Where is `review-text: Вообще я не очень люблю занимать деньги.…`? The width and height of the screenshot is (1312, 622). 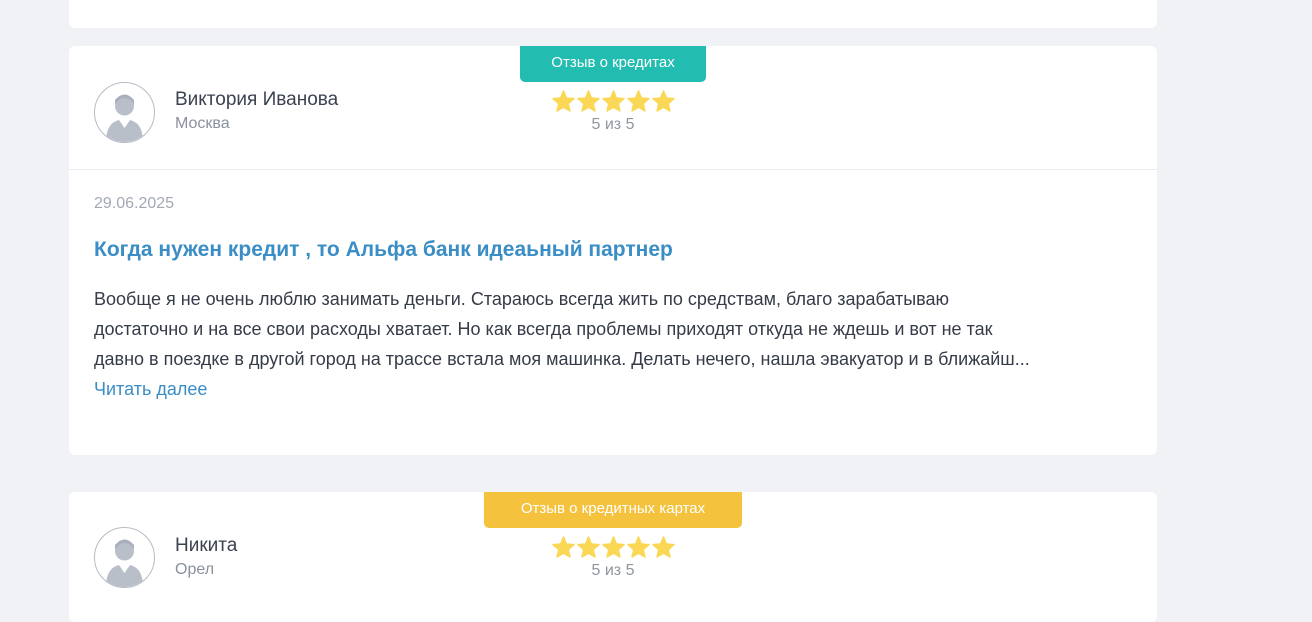 review-text: Вообще я не очень люблю занимать деньги.… is located at coordinates (610, 329).